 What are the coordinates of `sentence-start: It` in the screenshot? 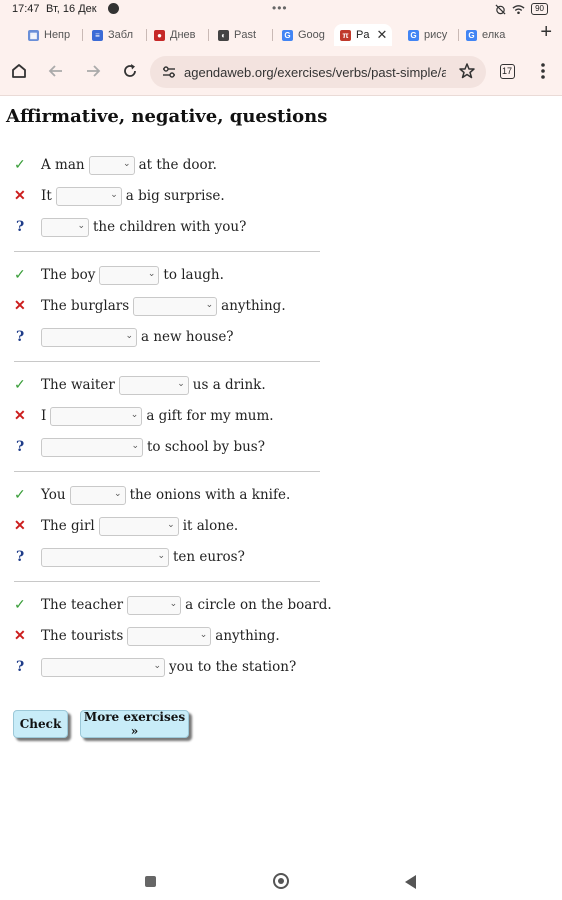 It's located at (46, 196).